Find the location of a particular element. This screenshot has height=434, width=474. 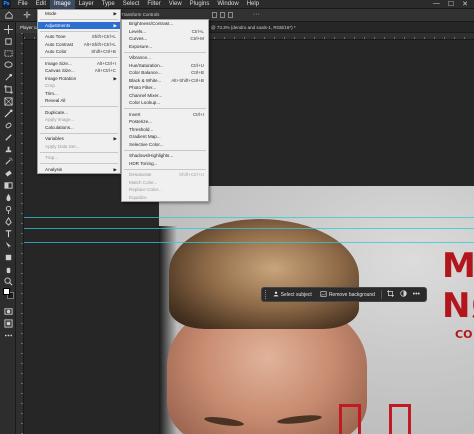

menu-item-analysis: Analysis ▶ is located at coordinates (79, 170).